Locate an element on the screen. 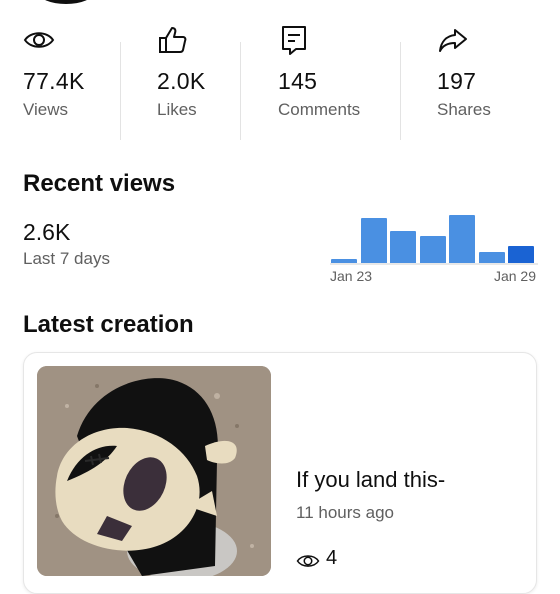 This screenshot has height=594, width=560. comment-icon is located at coordinates (294, 40).